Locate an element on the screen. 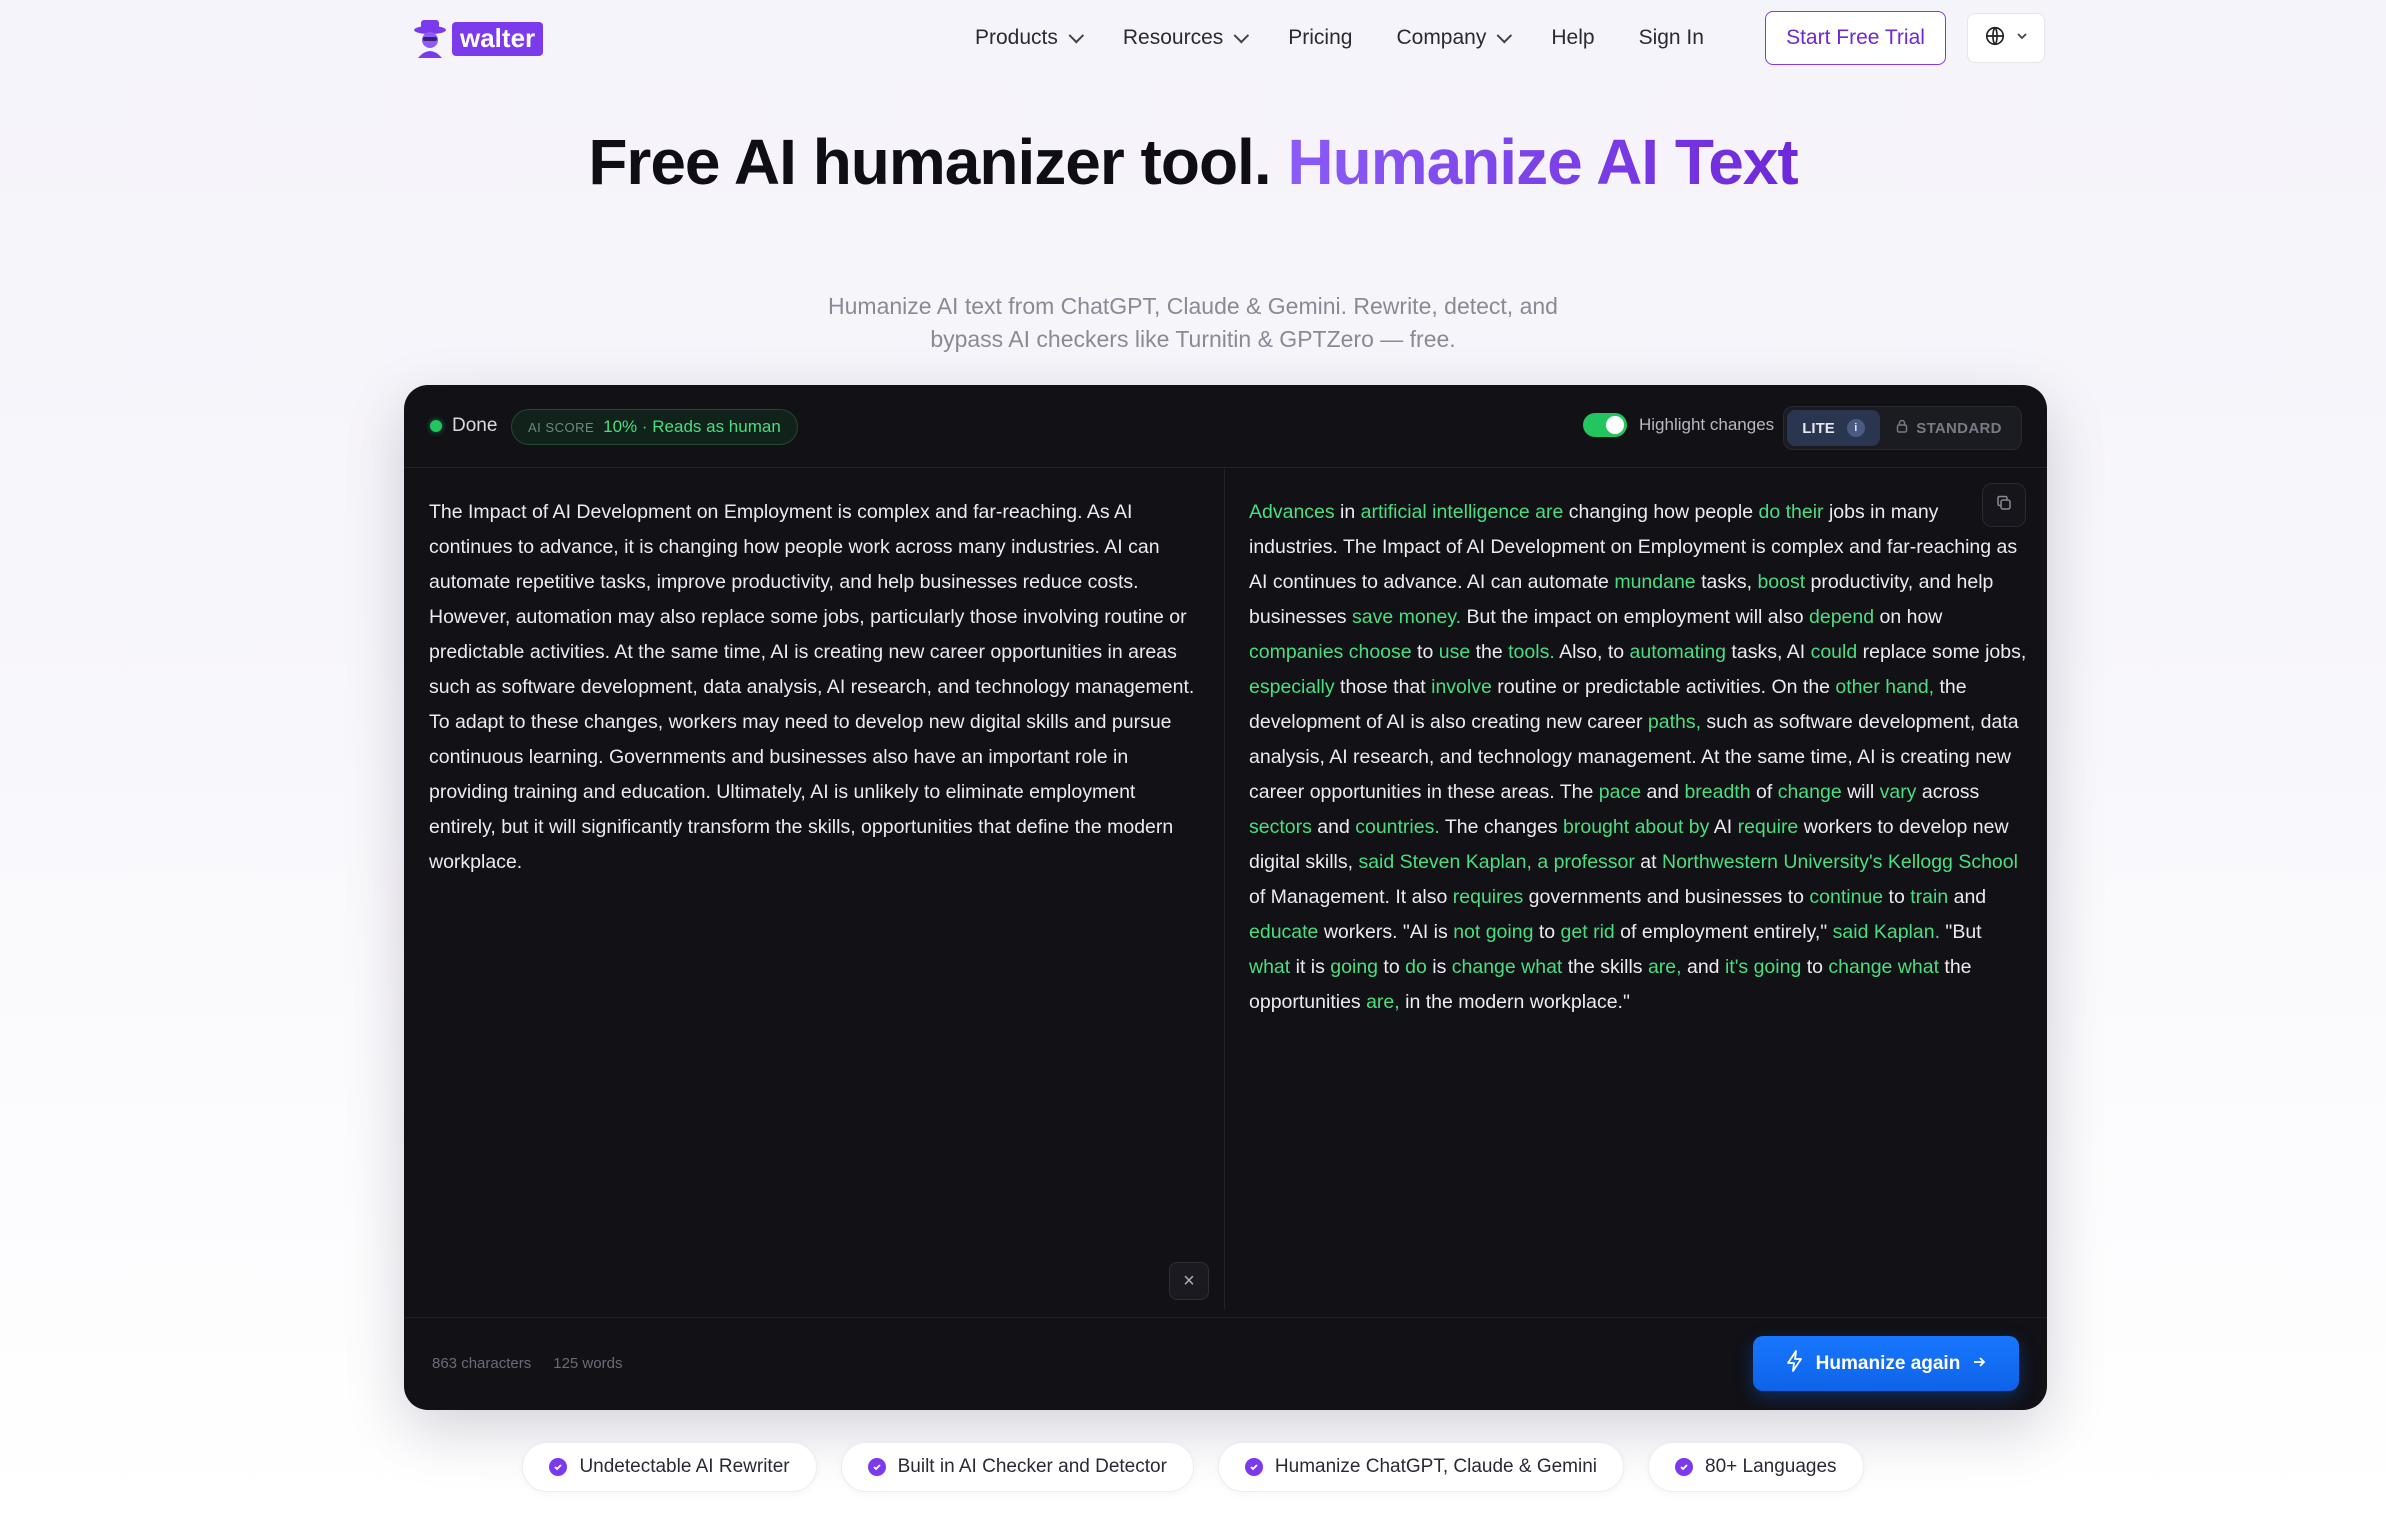 This screenshot has width=2386, height=1513. text-counts: 863 characters 125 words is located at coordinates (527, 1363).